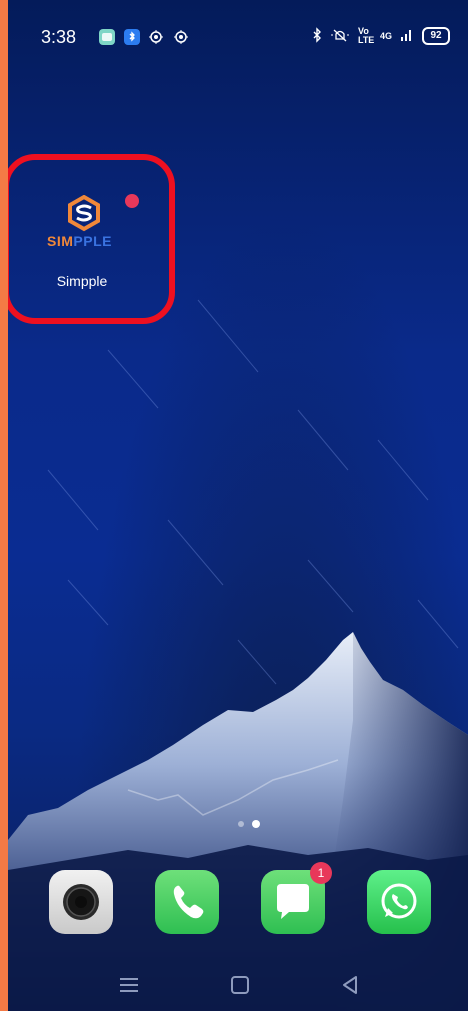  What do you see at coordinates (238, 36) in the screenshot?
I see `status-bar: 3:38 Vo LTE 4G 92` at bounding box center [238, 36].